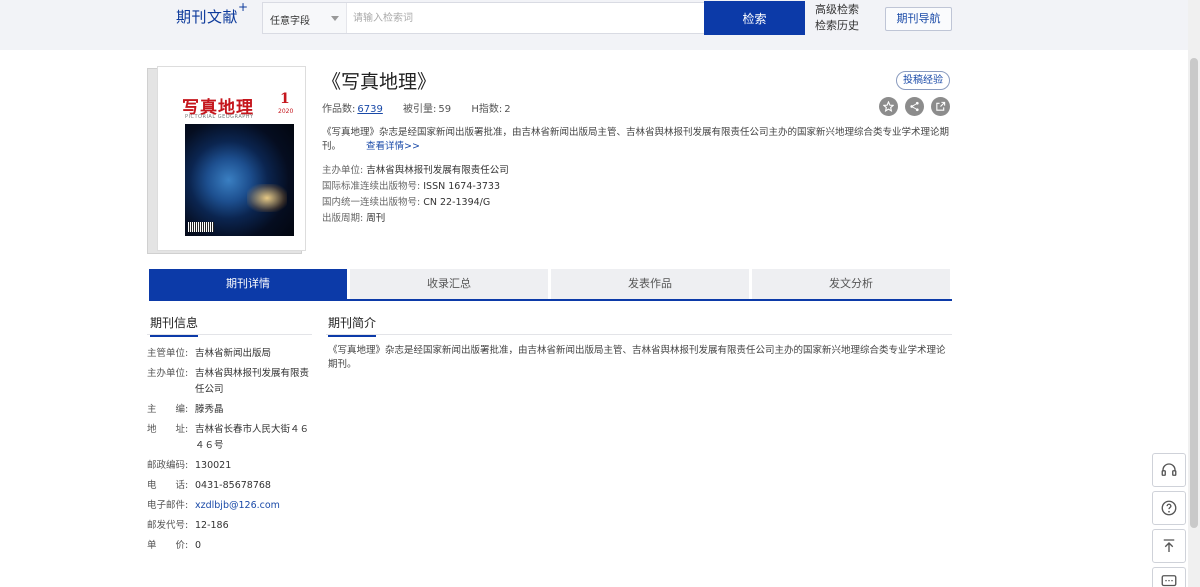  I want to click on cn-row: 国内统一连续出版物号: CN 22-1394/G, so click(415, 203).